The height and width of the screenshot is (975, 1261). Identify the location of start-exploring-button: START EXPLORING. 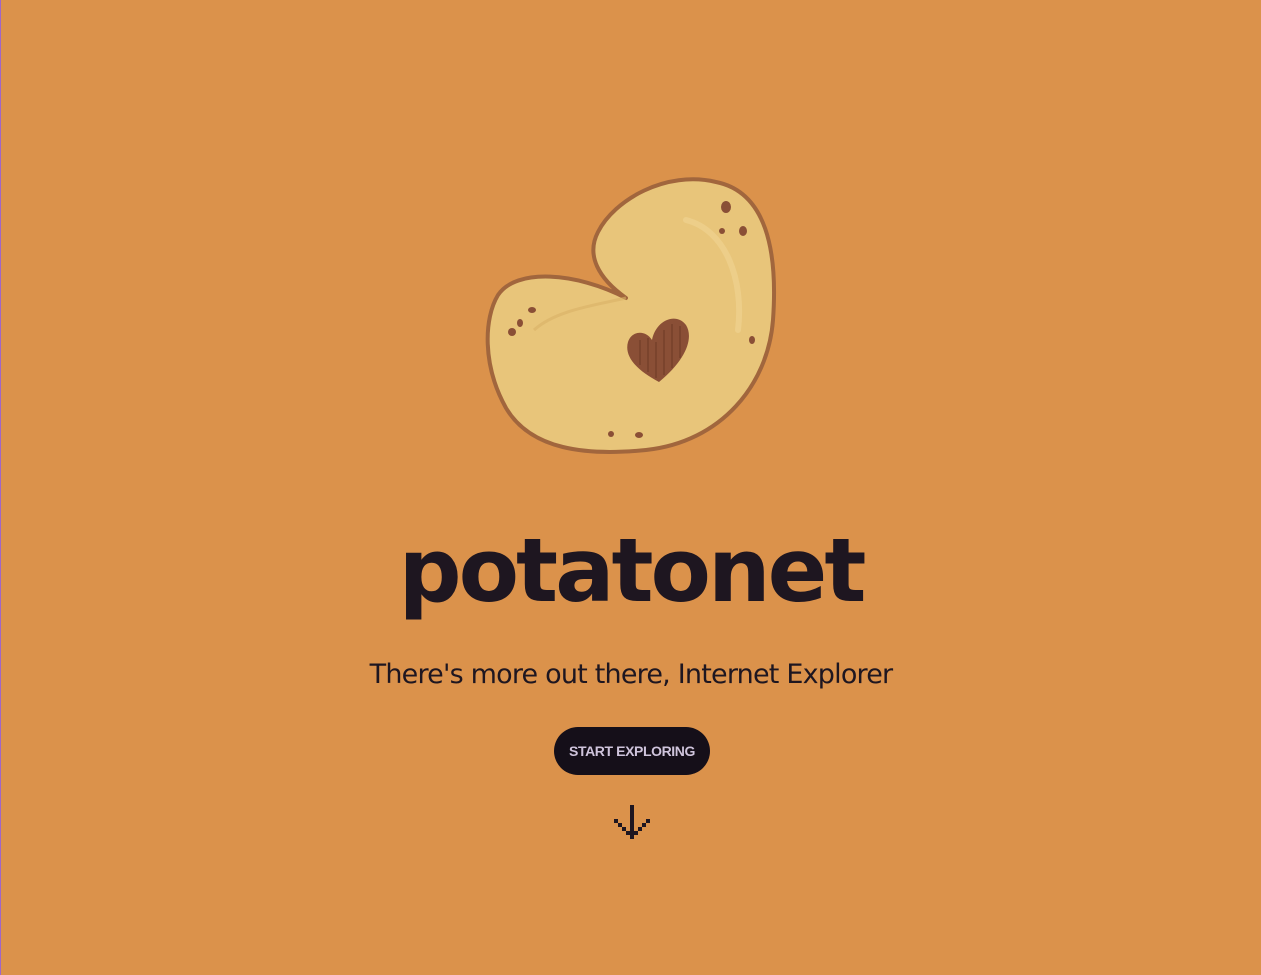
(632, 751).